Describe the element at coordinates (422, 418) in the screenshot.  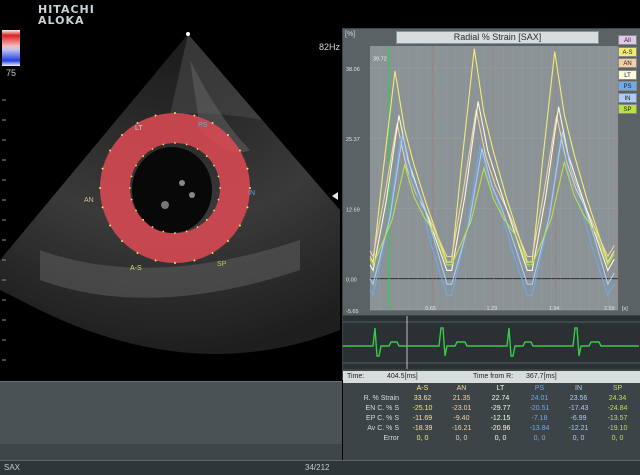
I see `metrics-cell: -11.69` at that location.